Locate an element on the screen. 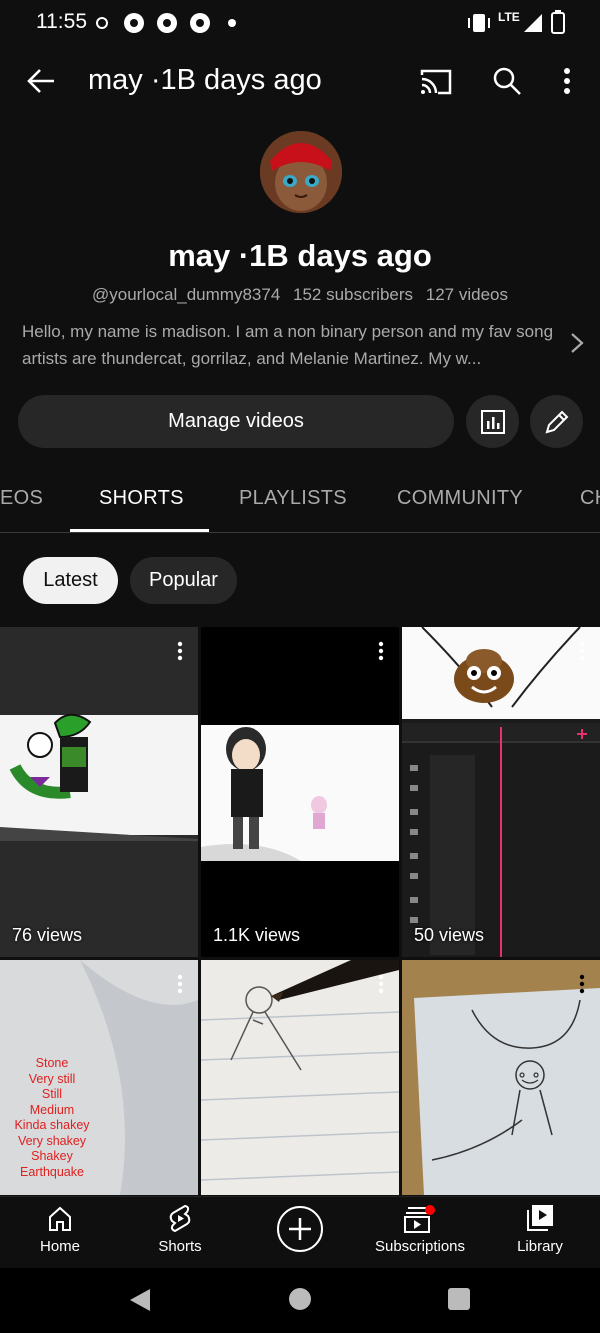 This screenshot has width=600, height=1333. analytics-icon is located at coordinates (493, 422).